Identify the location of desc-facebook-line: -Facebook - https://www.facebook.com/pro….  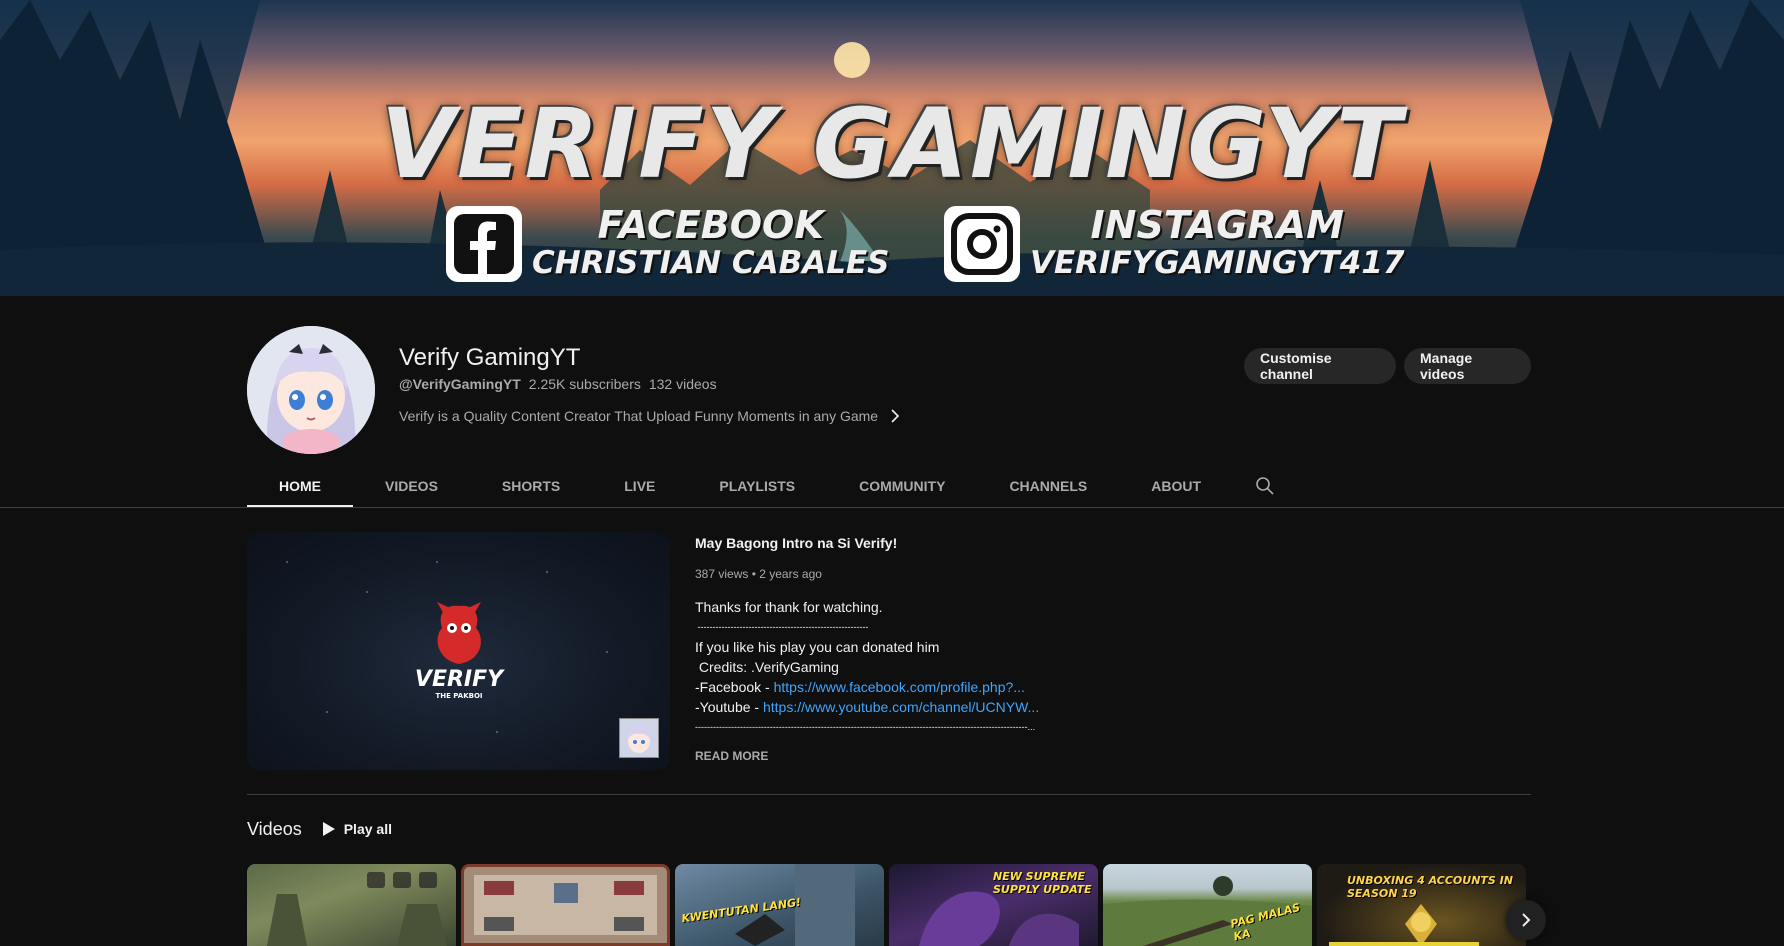
(905, 687).